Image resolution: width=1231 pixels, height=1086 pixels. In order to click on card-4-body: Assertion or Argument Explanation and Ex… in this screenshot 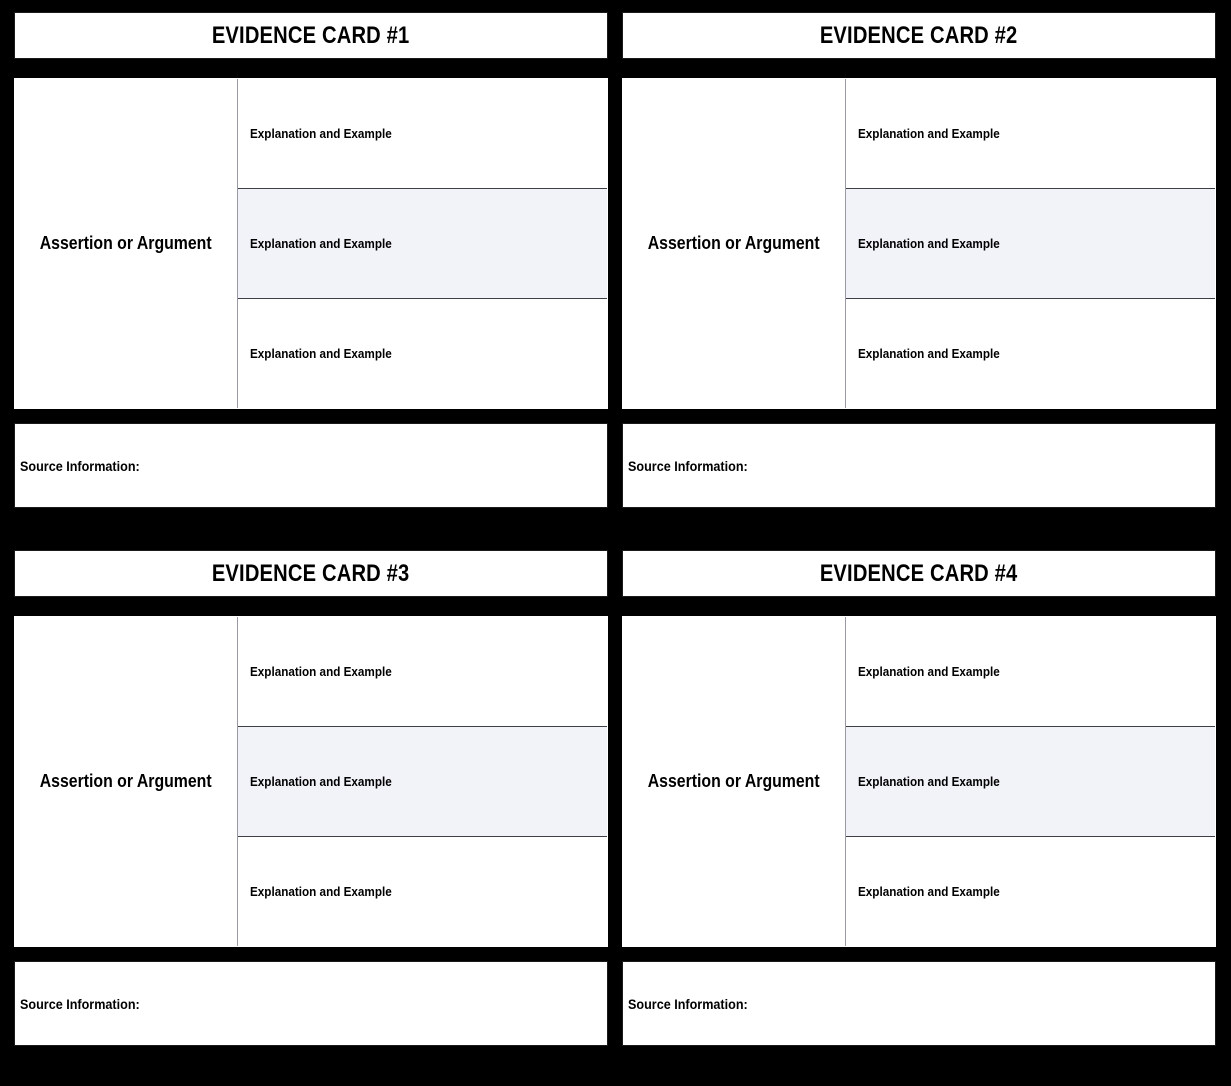, I will do `click(919, 781)`.